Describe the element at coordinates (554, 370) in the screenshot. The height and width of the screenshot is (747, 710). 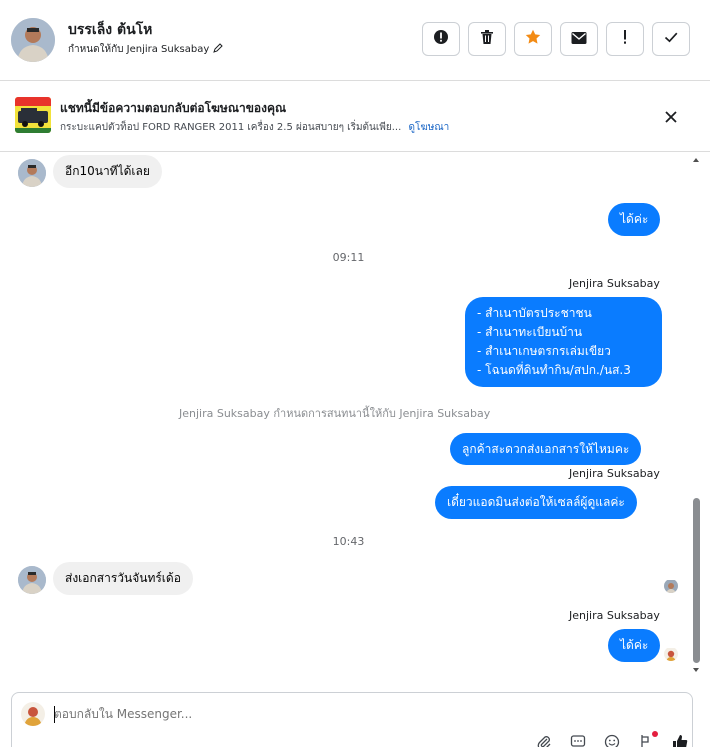
I see `message-line: - โฉนดที่ดินทำกิน/สปก./นส.3` at that location.